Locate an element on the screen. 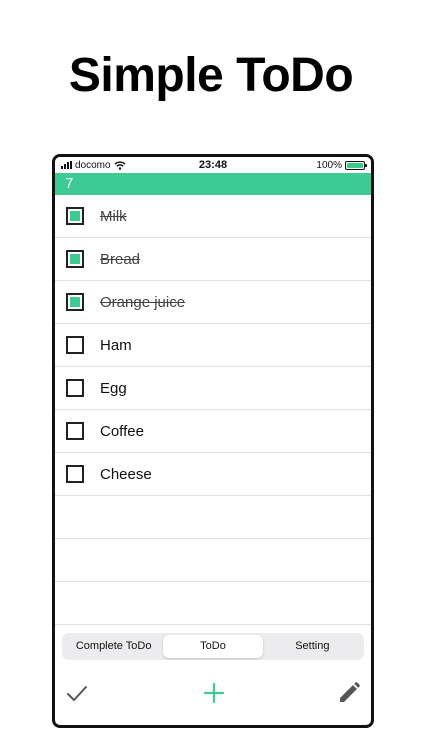 The width and height of the screenshot is (422, 750). bottom-toolbar is located at coordinates (213, 693).